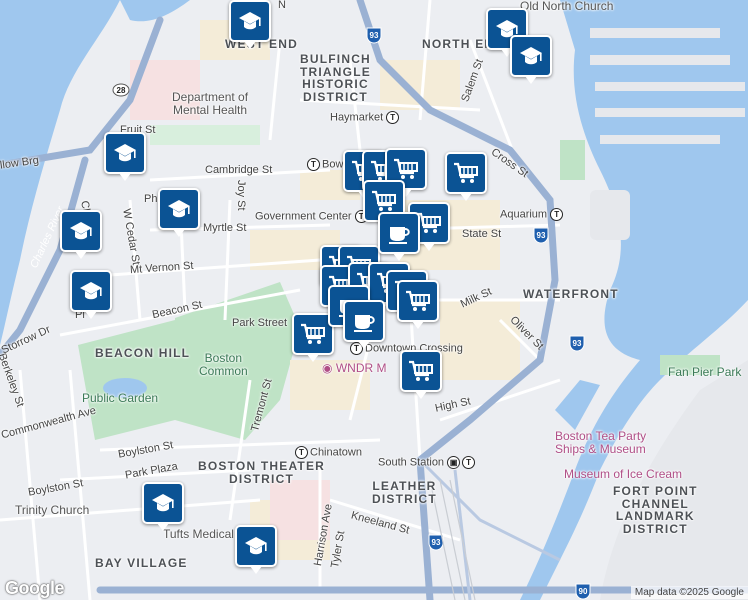 This screenshot has height=600, width=748. What do you see at coordinates (35, 588) in the screenshot?
I see `google-logo: Google` at bounding box center [35, 588].